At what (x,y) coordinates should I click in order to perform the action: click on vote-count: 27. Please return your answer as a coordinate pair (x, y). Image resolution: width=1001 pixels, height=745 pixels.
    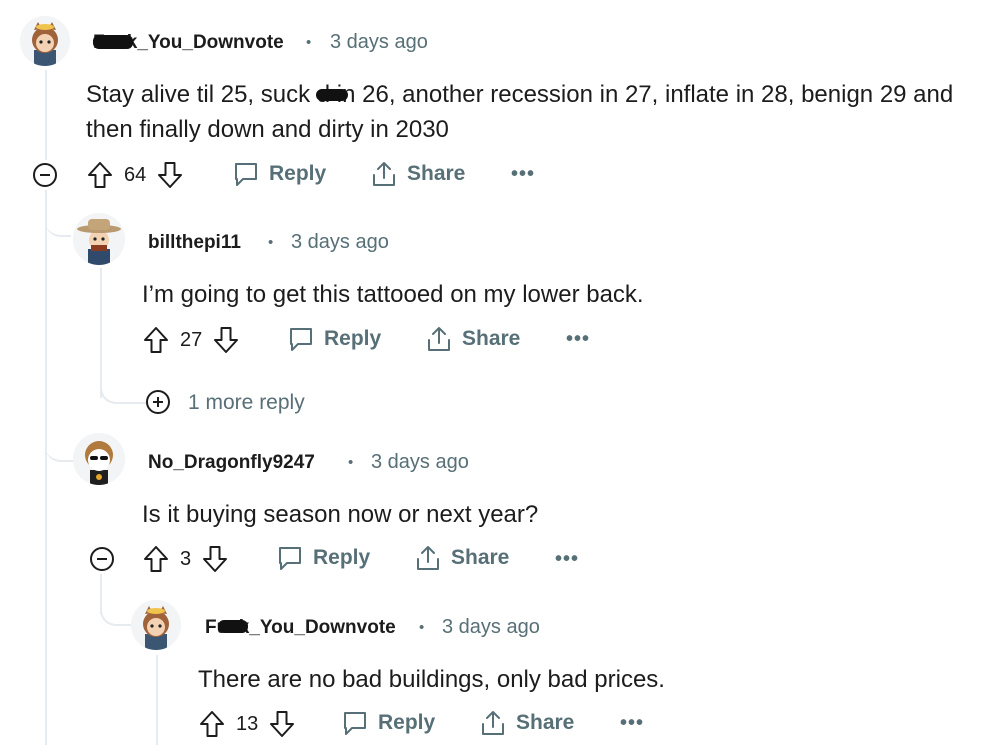
    Looking at the image, I should click on (191, 339).